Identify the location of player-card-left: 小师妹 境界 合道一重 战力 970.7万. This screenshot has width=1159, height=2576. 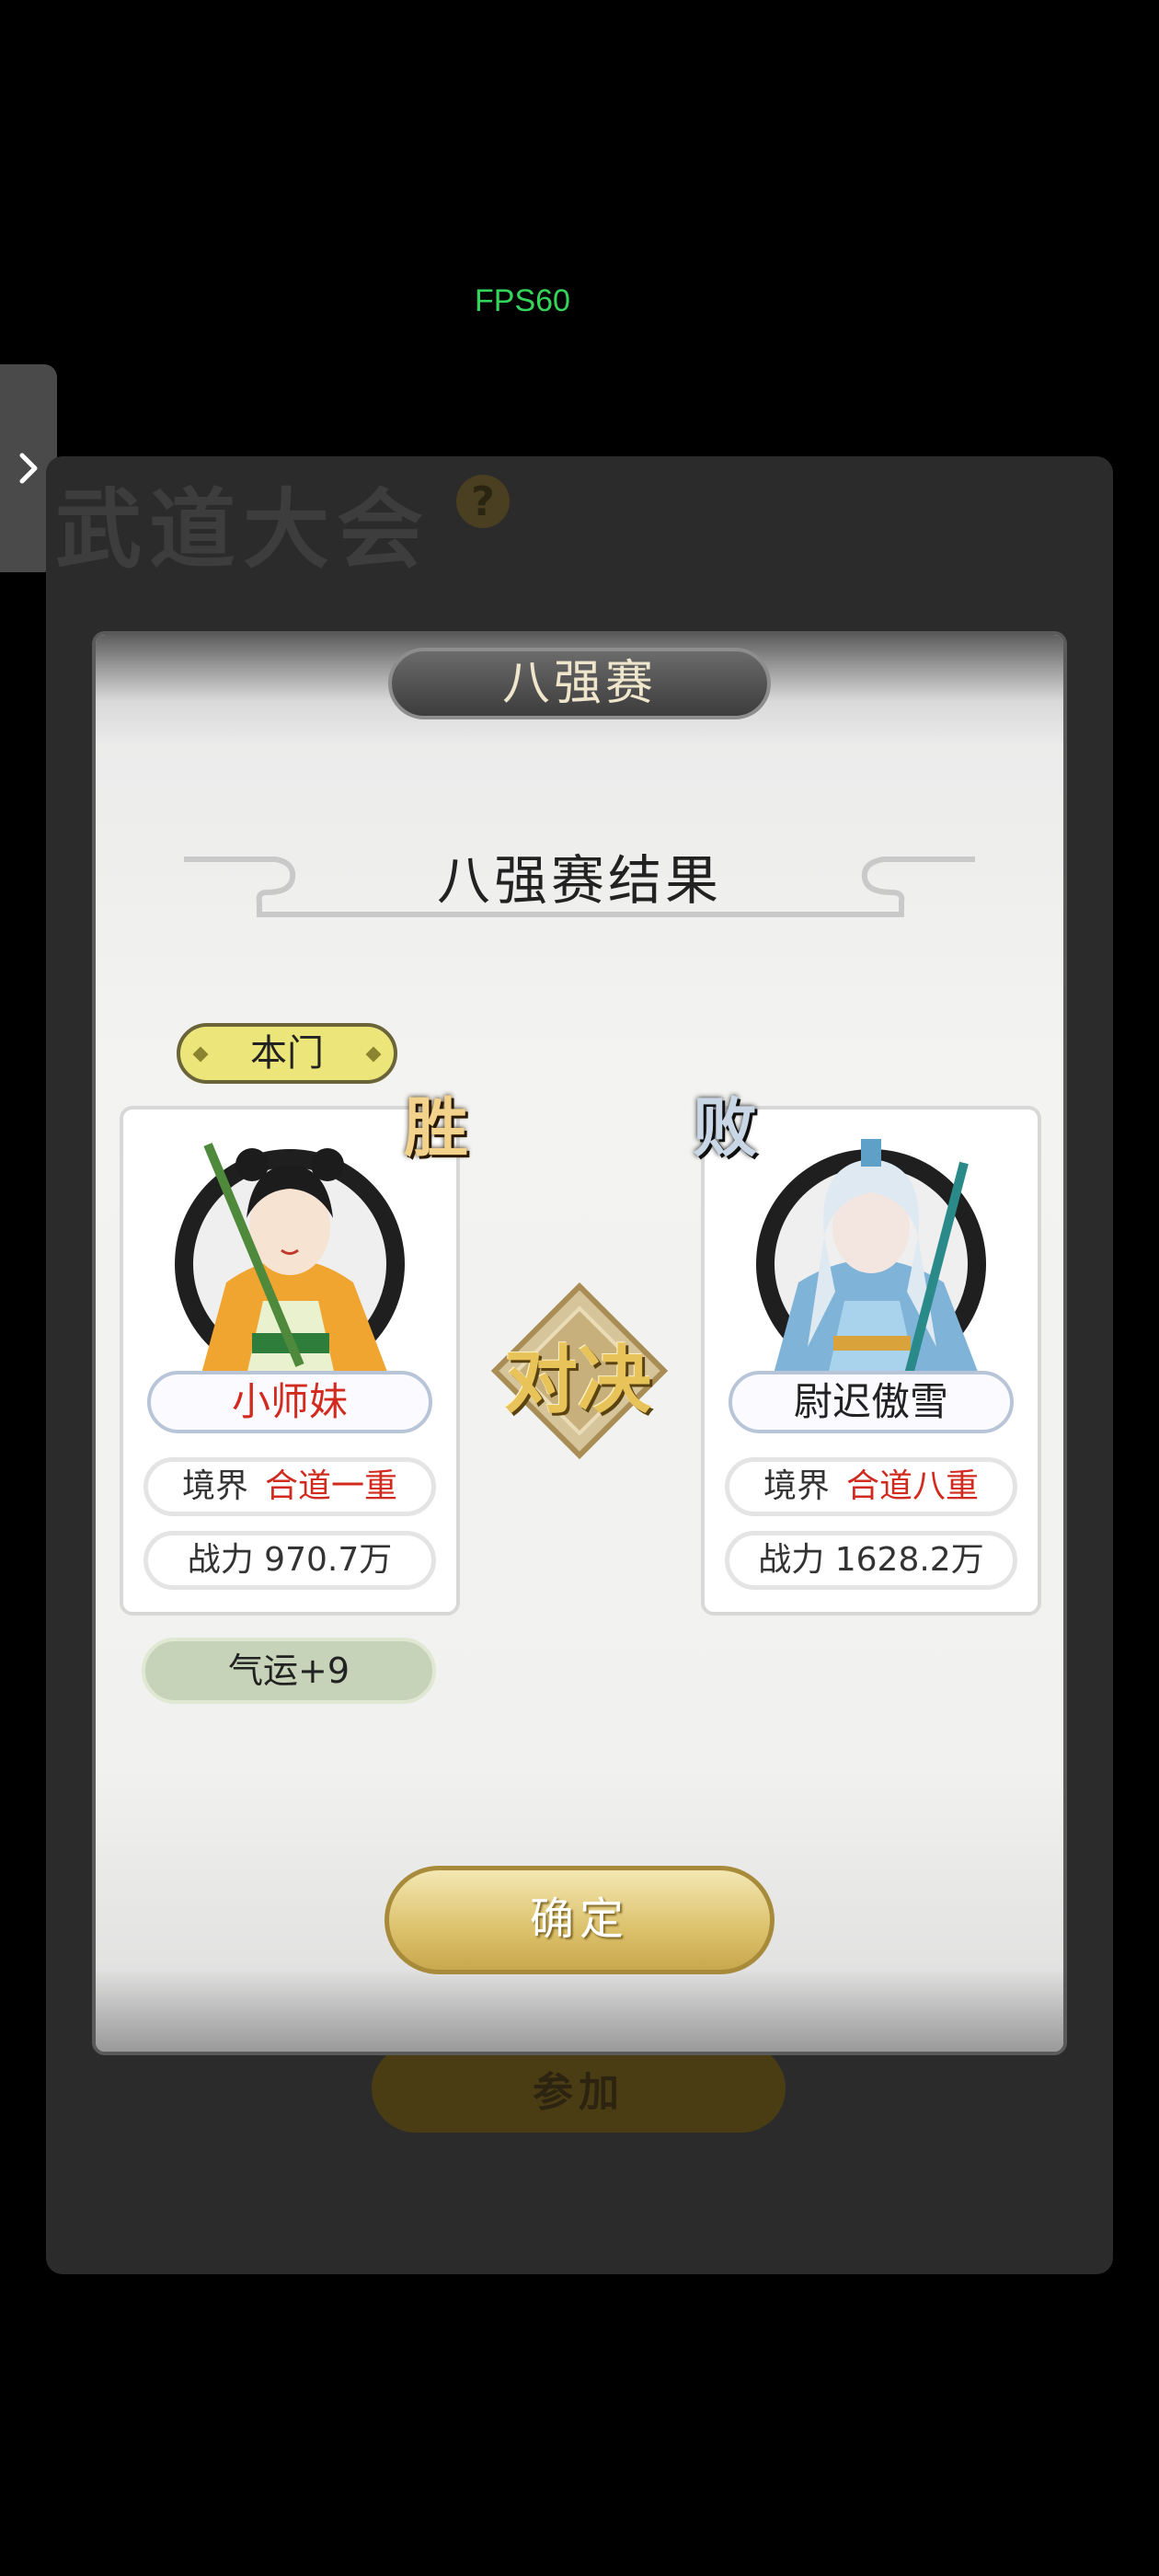
(290, 1361).